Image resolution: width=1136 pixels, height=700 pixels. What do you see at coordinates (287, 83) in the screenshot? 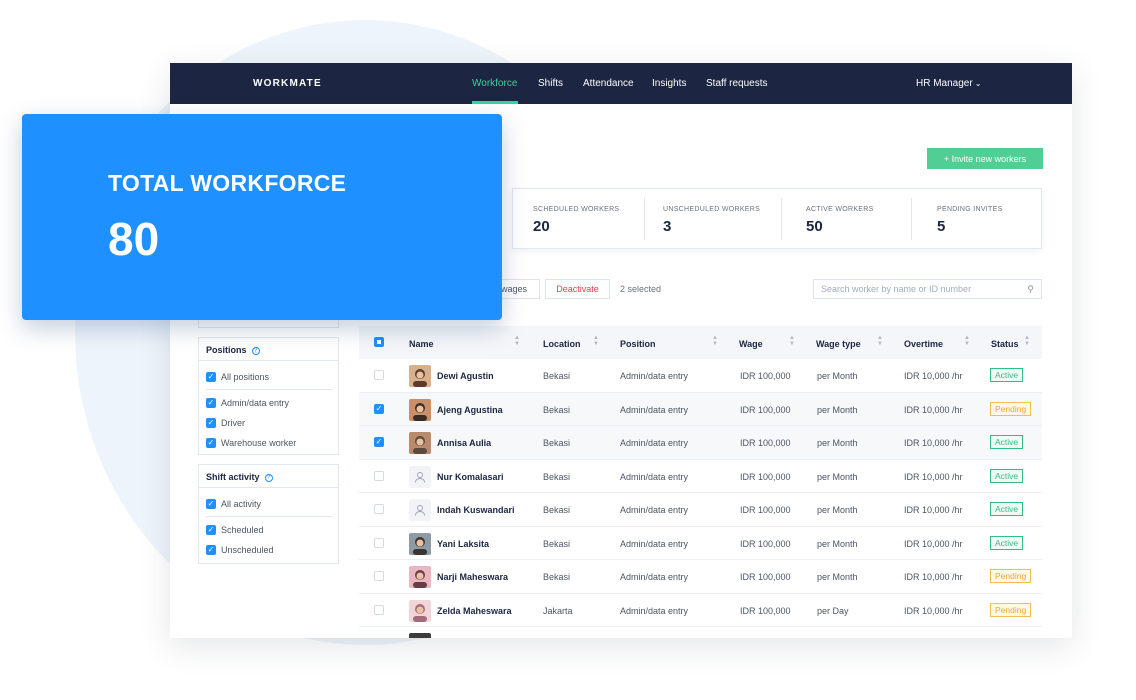
I see `app-logo: WORKMATE` at bounding box center [287, 83].